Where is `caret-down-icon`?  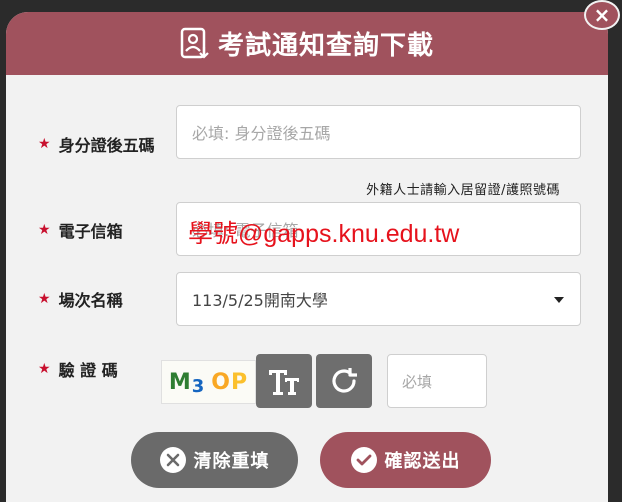 caret-down-icon is located at coordinates (559, 300).